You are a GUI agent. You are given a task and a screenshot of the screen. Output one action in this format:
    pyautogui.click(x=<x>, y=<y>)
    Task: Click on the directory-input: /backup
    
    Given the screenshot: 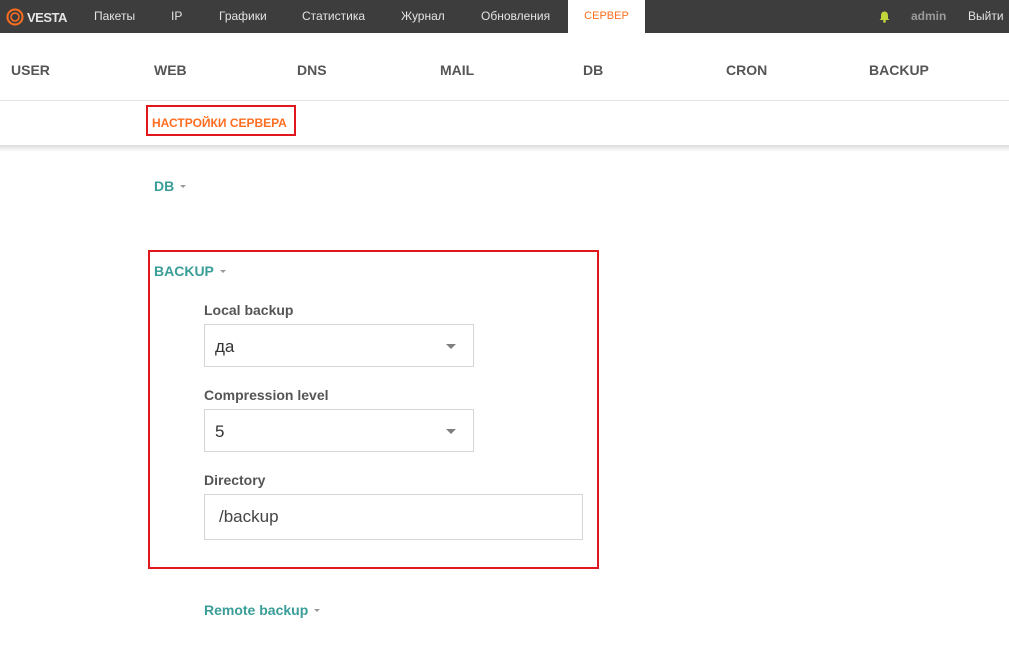 What is the action you would take?
    pyautogui.click(x=393, y=517)
    